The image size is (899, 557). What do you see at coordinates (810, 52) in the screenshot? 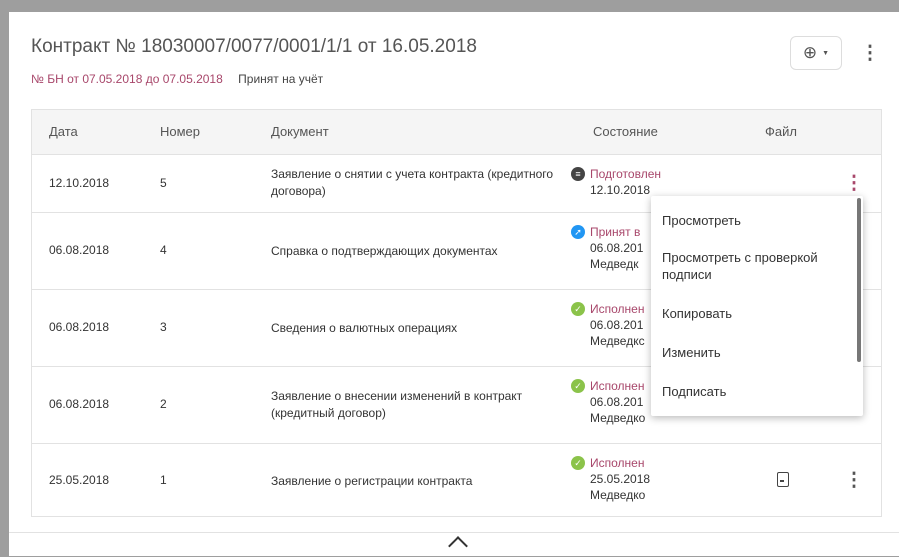
I see `plus-circle-icon: ⊕` at bounding box center [810, 52].